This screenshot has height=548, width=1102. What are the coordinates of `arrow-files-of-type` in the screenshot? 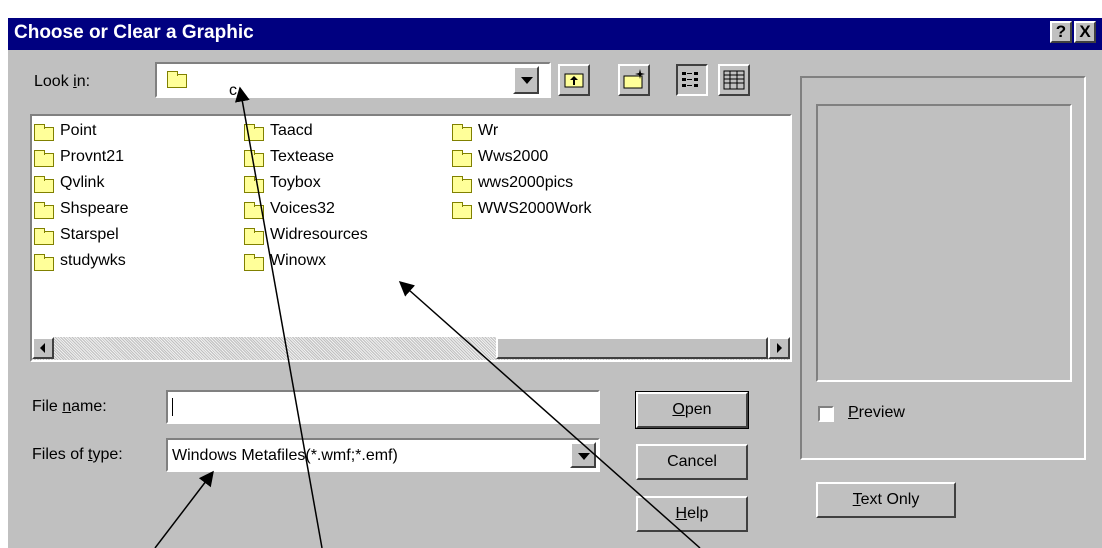 It's located at (184, 509).